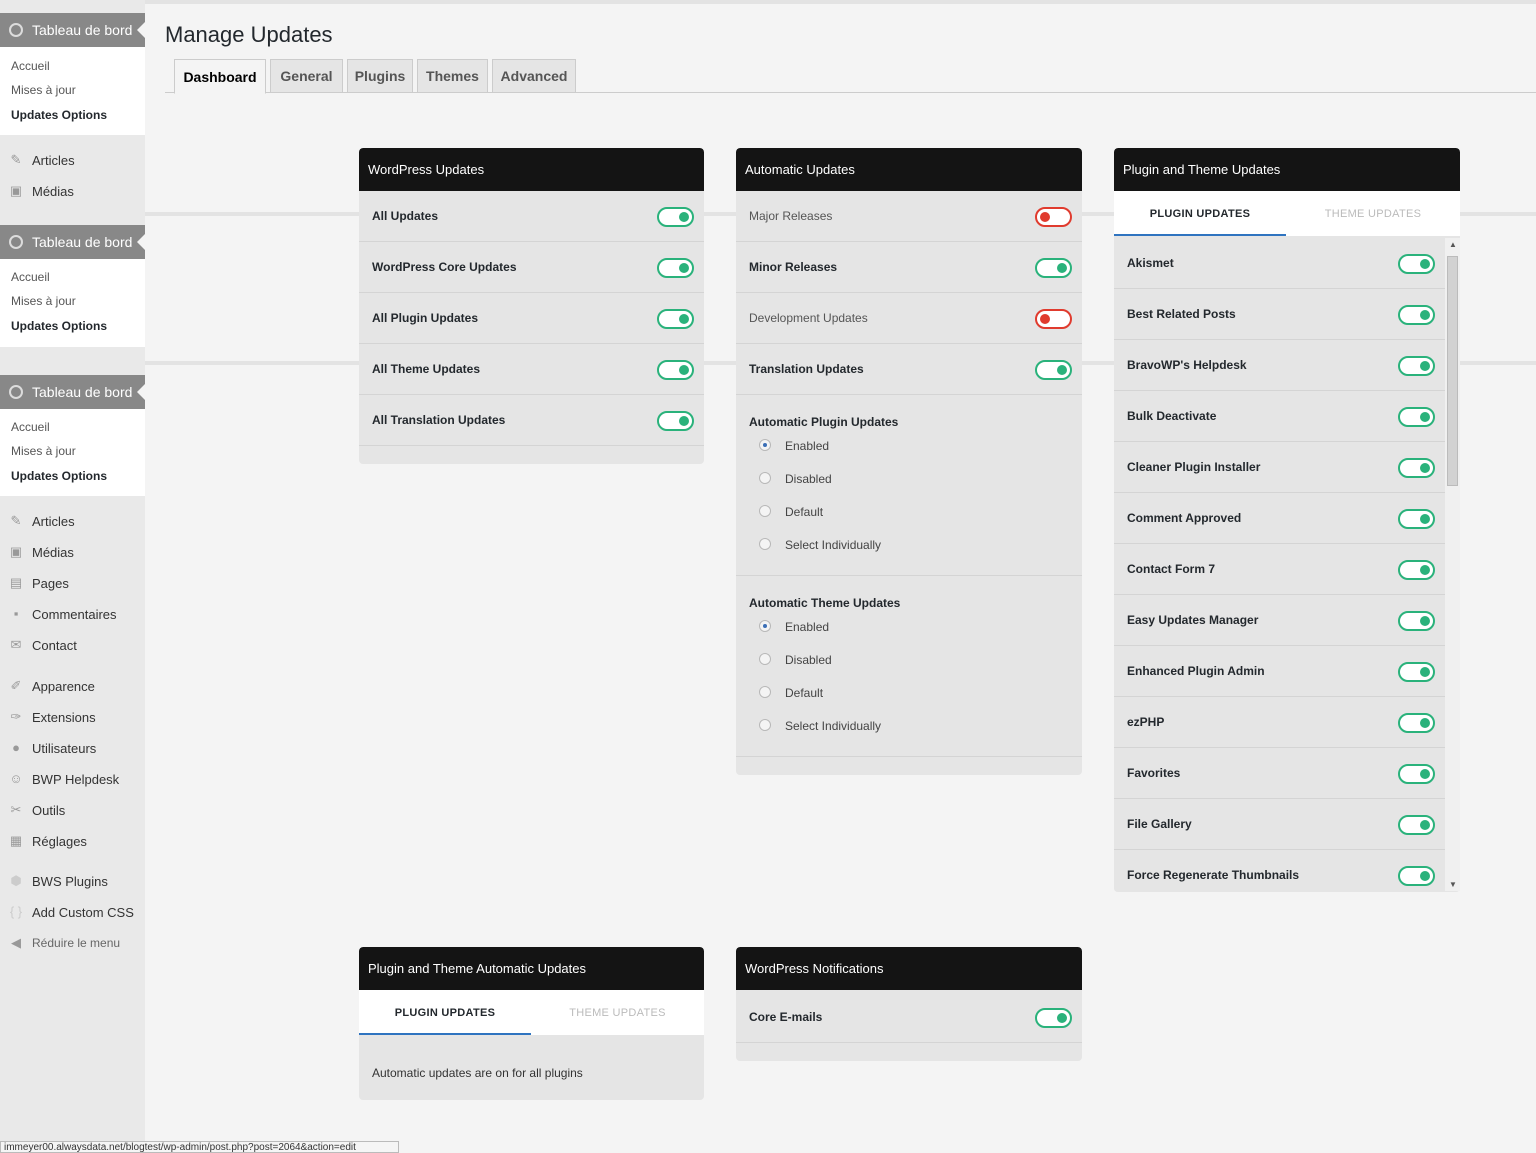 This screenshot has height=1153, width=1536. Describe the element at coordinates (531, 216) in the screenshot. I see `toggle-row: All Updates` at that location.